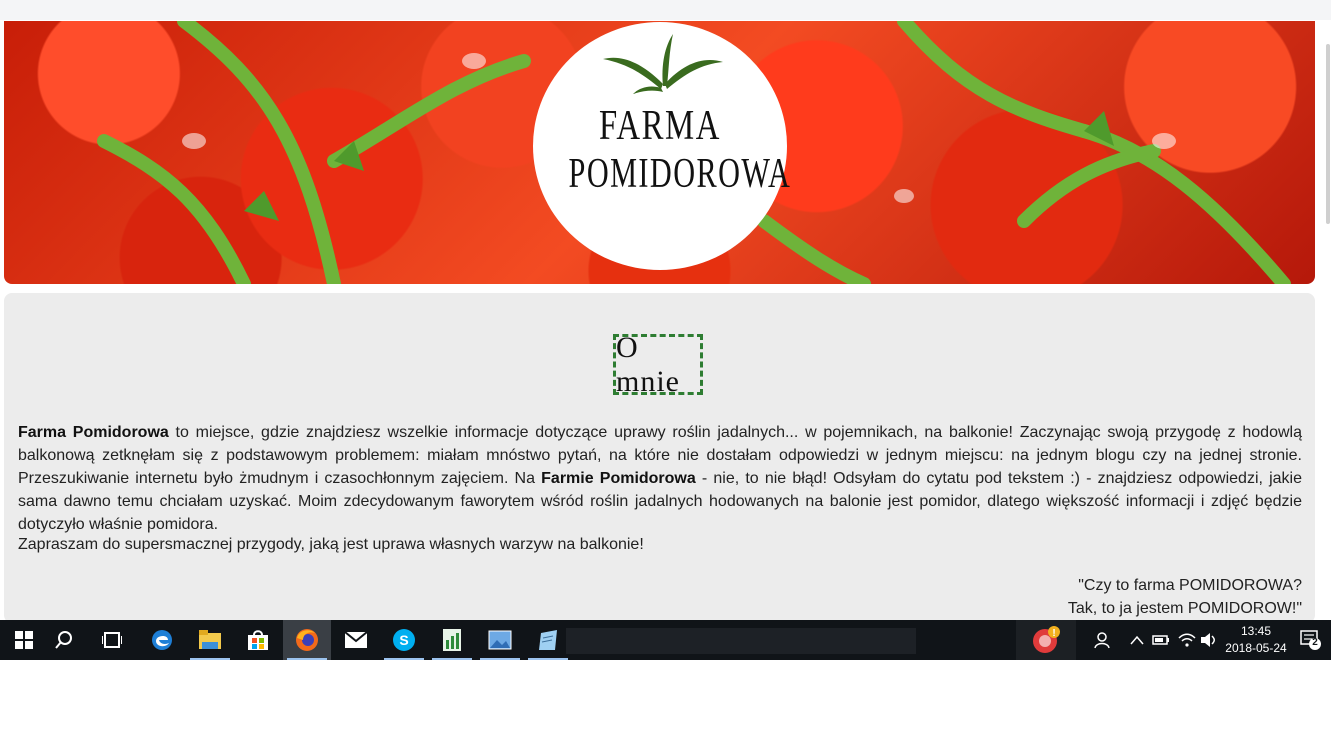  I want to click on logo-badge: FARMA POMIDOROWA, so click(662, 146).